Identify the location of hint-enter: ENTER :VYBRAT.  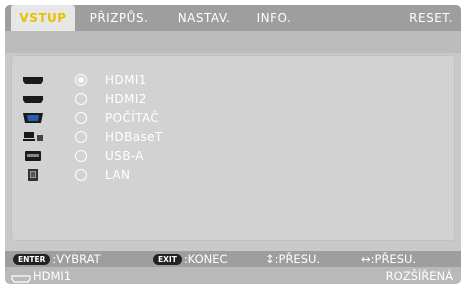
(57, 259).